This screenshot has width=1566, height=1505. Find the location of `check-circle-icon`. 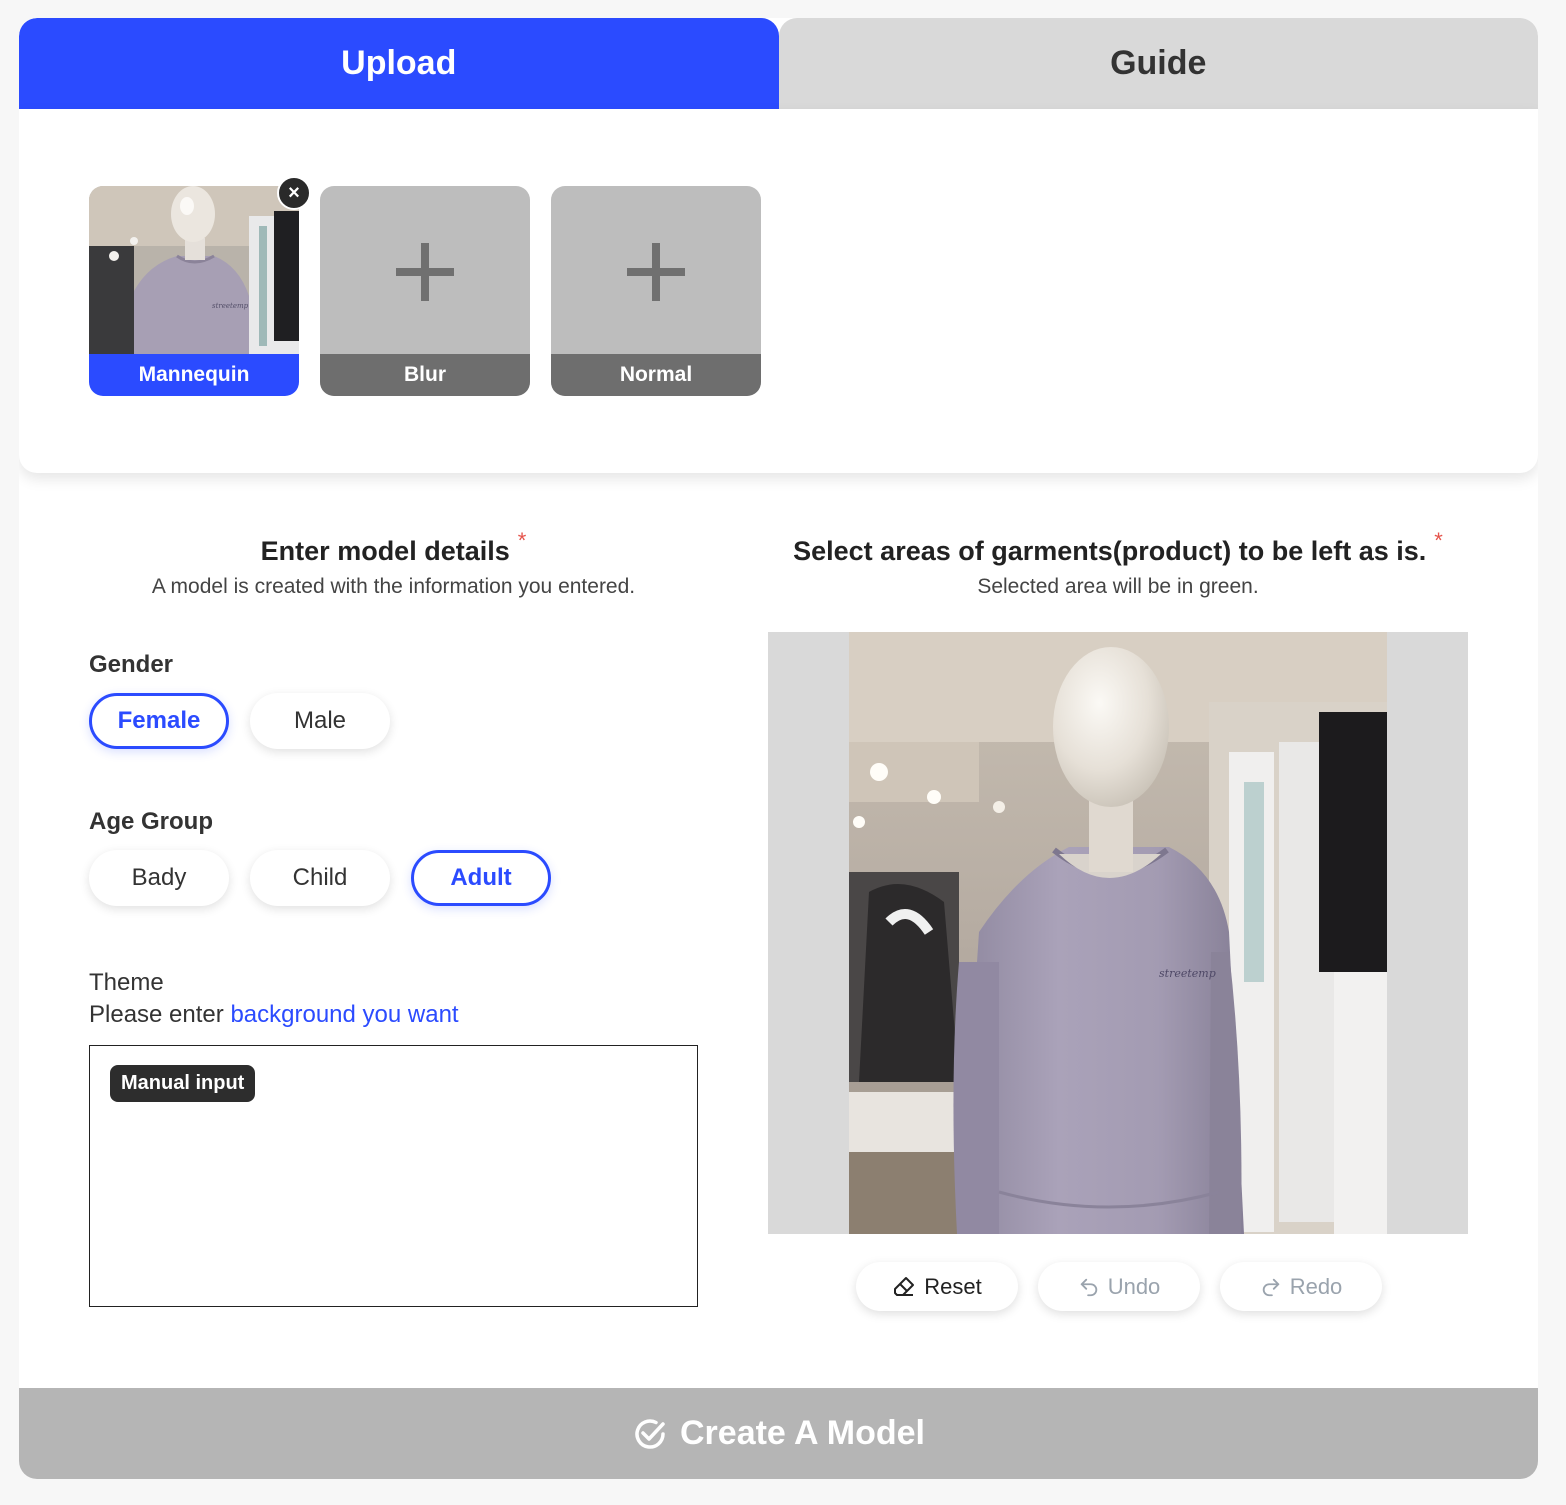

check-circle-icon is located at coordinates (650, 1433).